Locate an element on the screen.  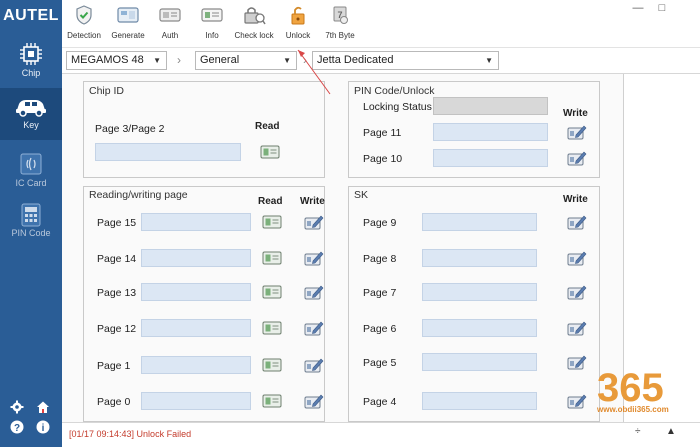
pin-row-label: Page 11 is located at coordinates (382, 133).